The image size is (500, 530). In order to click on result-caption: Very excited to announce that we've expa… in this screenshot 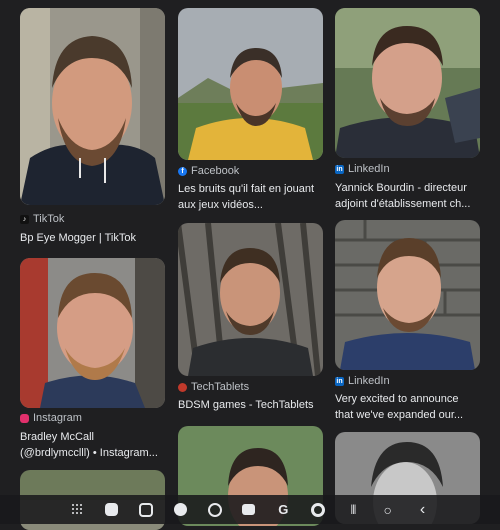, I will do `click(407, 407)`.